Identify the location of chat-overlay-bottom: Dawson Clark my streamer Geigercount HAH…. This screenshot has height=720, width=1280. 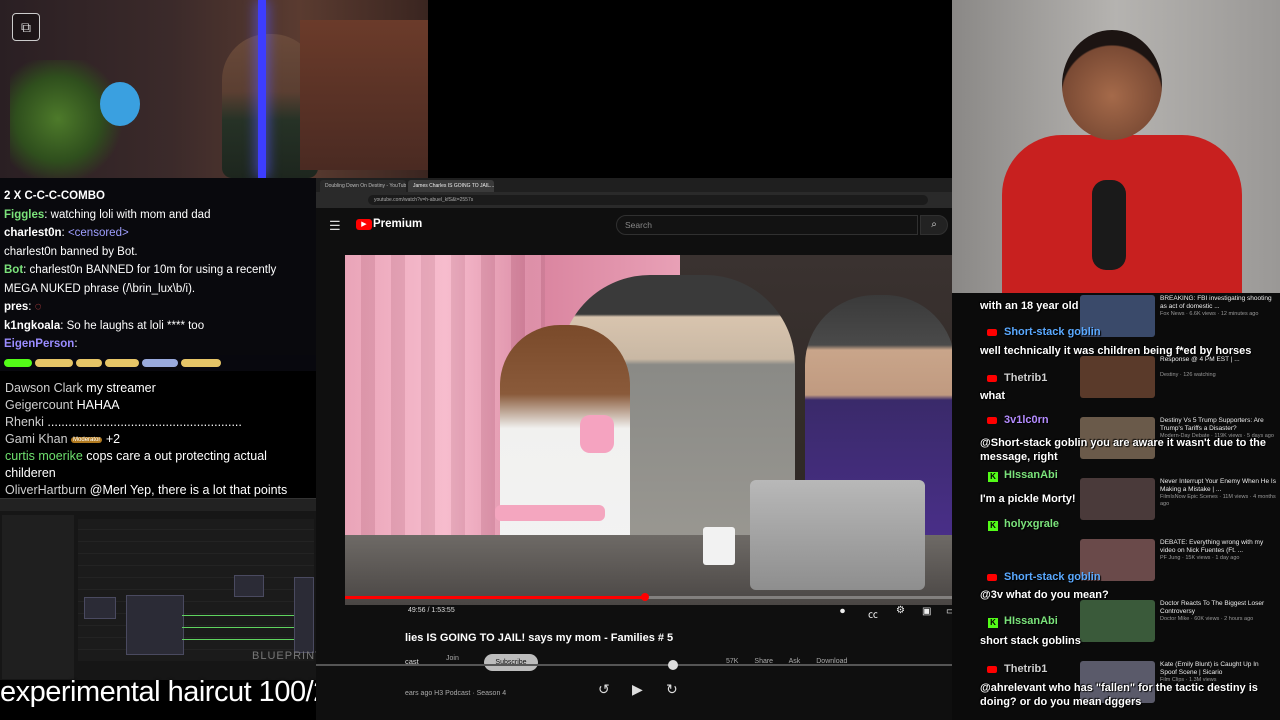
(158, 435).